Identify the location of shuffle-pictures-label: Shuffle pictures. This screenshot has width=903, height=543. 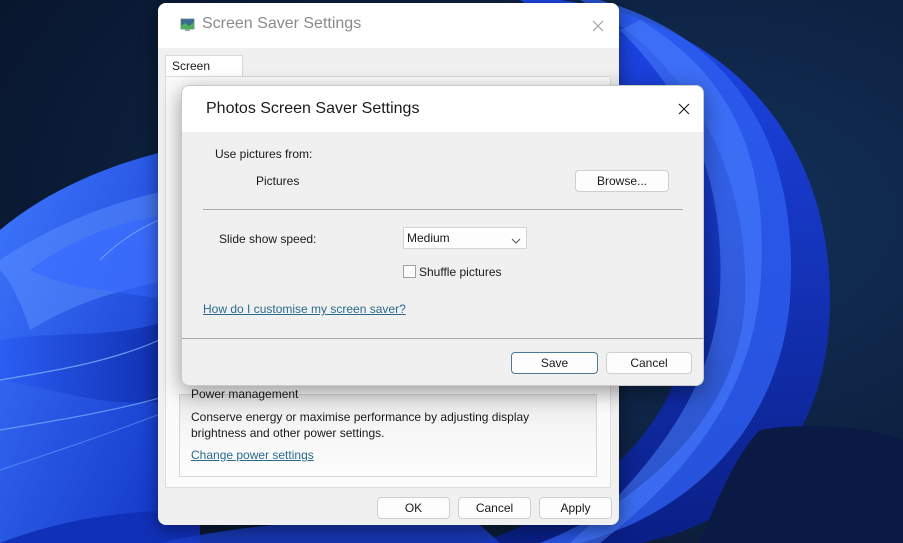
(460, 272).